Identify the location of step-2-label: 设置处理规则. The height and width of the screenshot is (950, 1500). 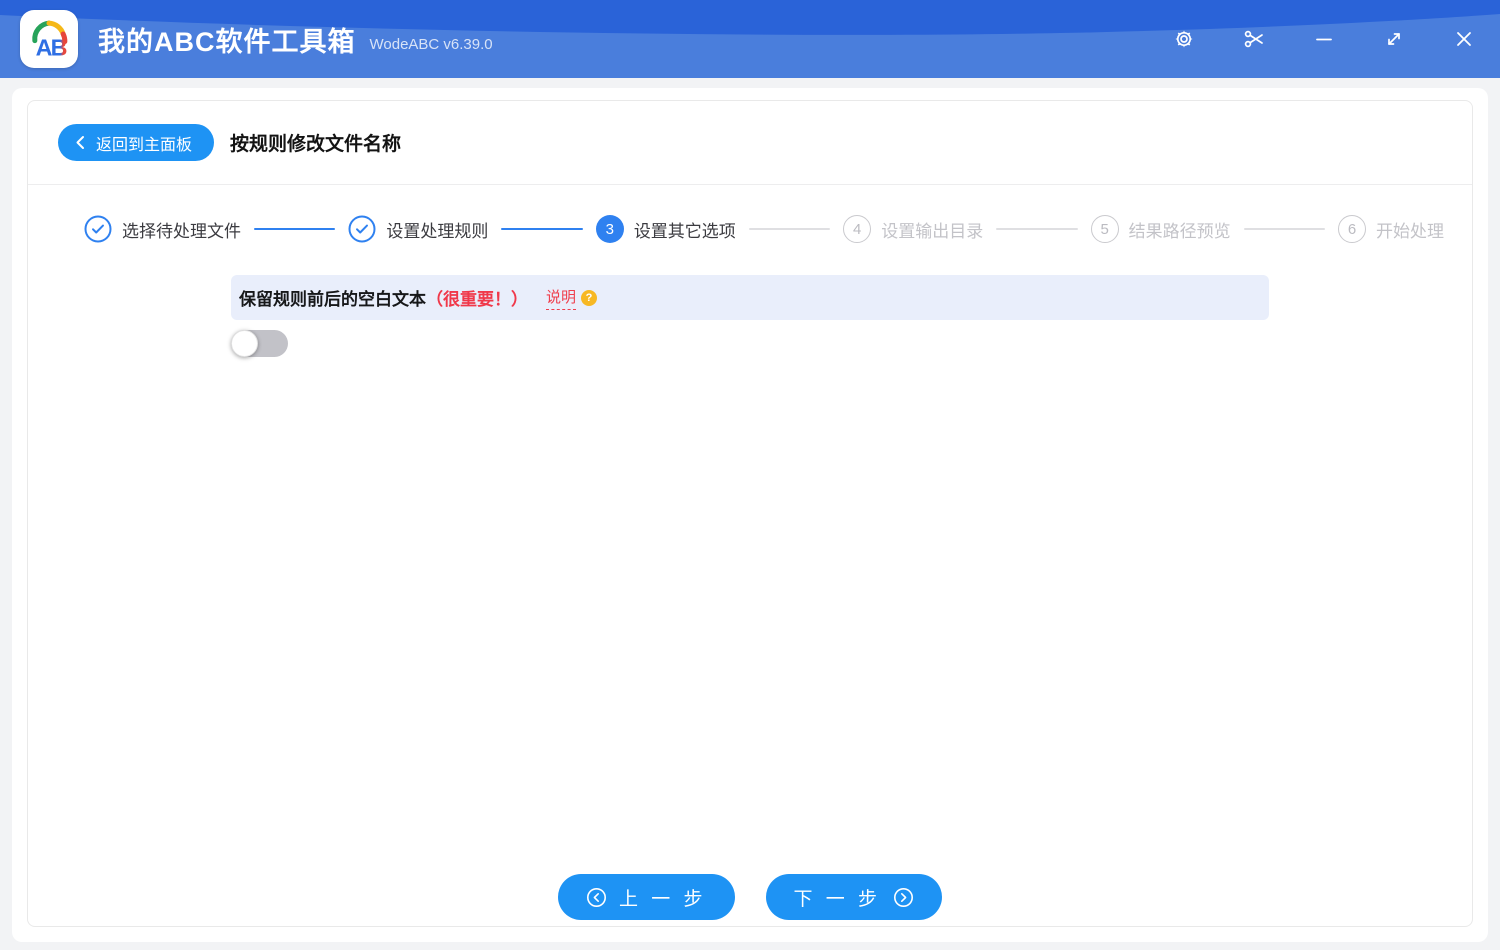
(437, 231).